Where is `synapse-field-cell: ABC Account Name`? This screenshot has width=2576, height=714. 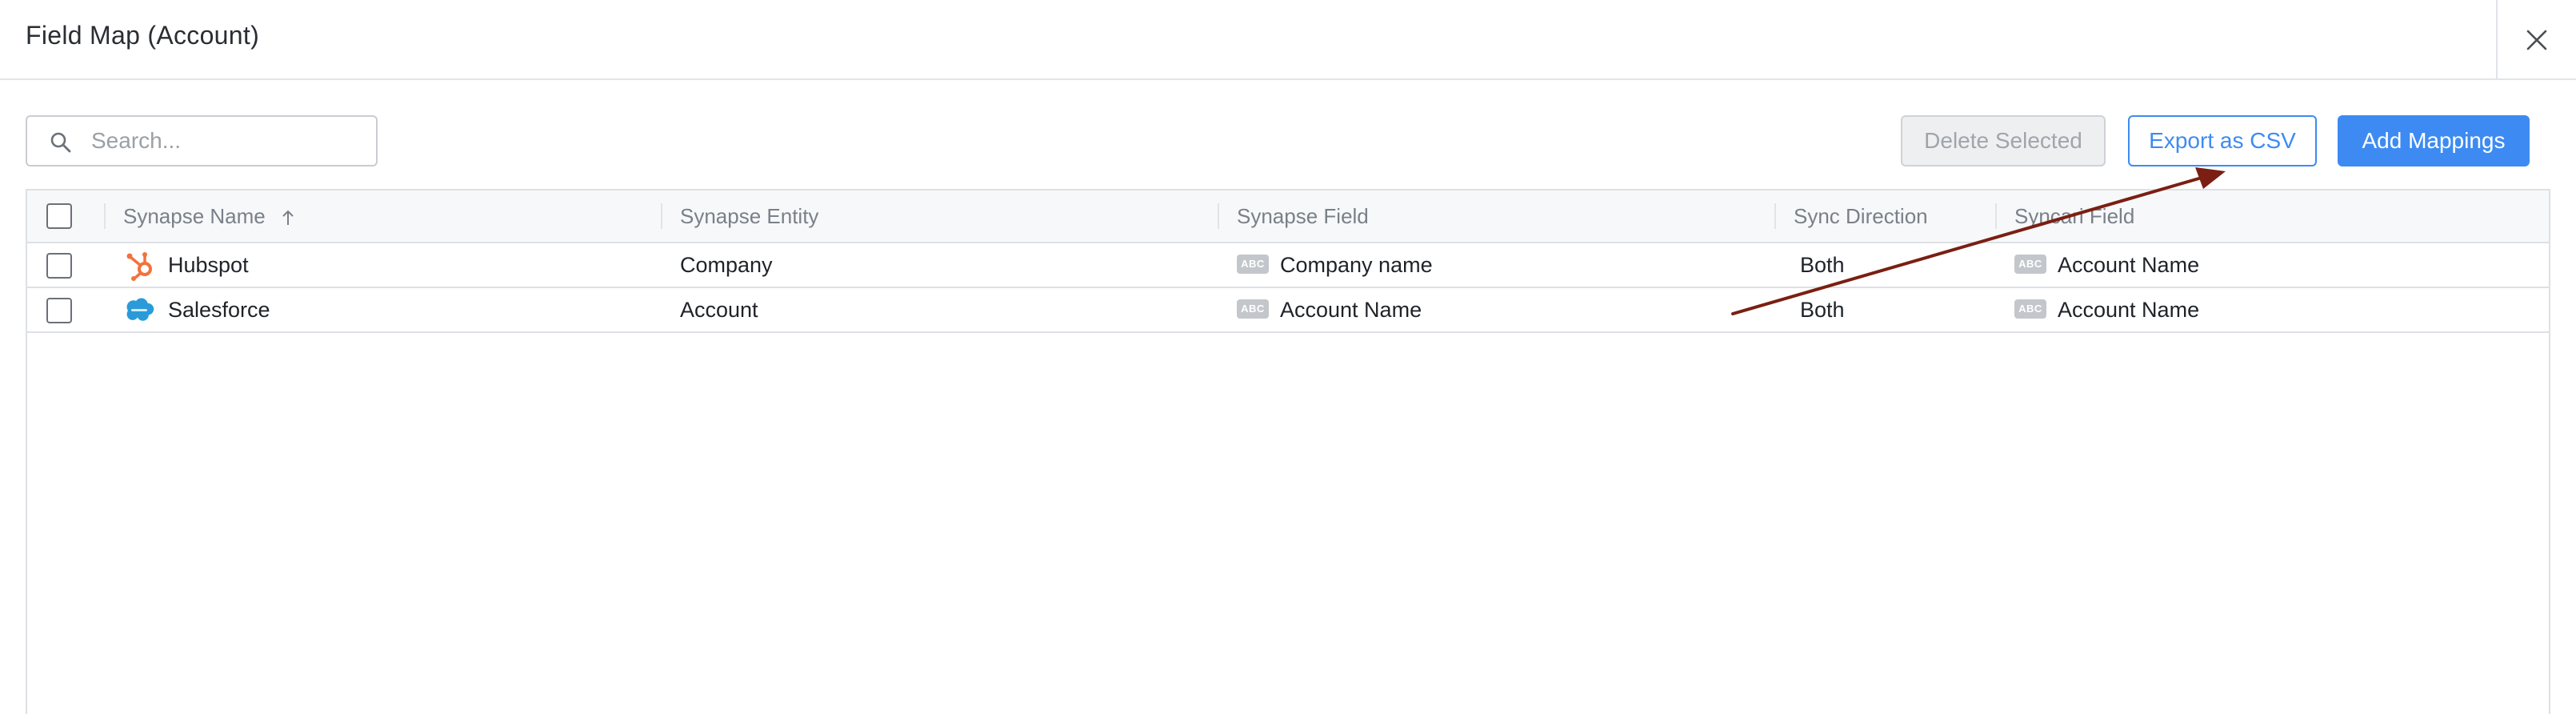 synapse-field-cell: ABC Account Name is located at coordinates (1329, 309).